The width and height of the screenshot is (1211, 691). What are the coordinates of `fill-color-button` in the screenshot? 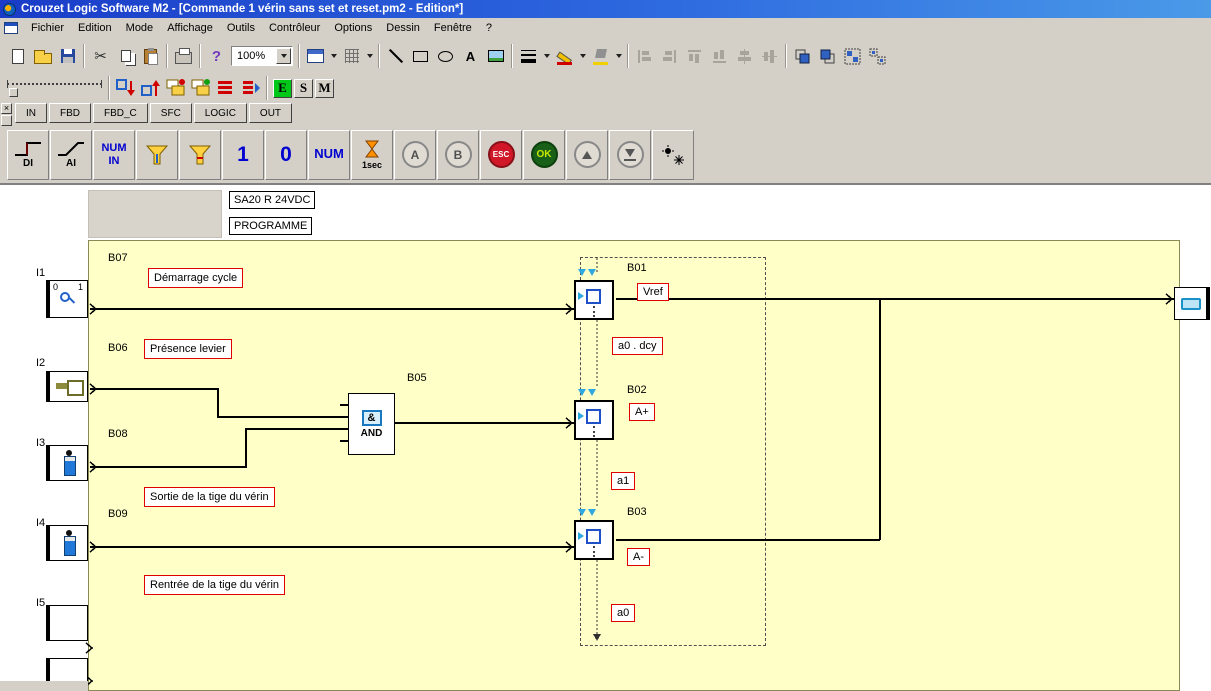 It's located at (600, 56).